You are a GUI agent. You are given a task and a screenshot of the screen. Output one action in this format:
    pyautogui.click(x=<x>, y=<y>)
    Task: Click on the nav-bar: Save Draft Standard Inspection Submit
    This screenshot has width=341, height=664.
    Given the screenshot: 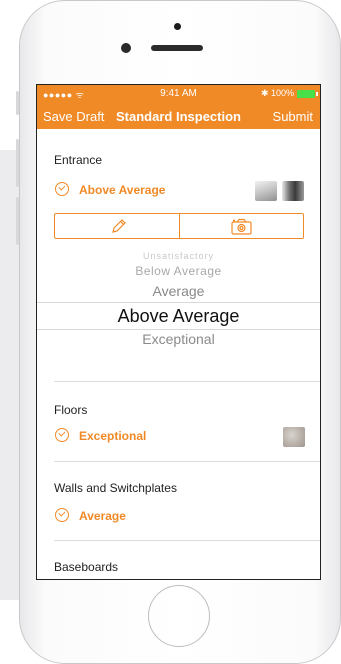 What is the action you would take?
    pyautogui.click(x=178, y=116)
    